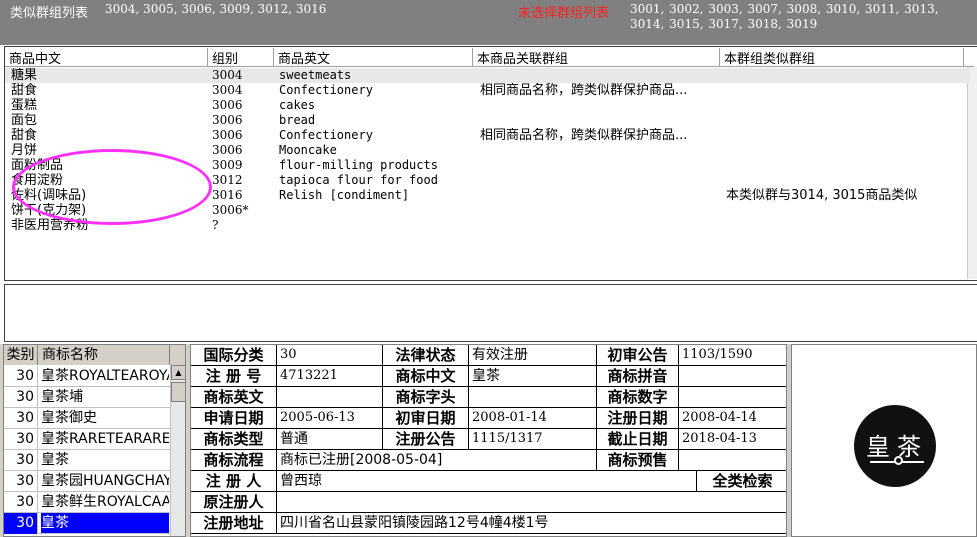  Describe the element at coordinates (227, 195) in the screenshot. I see `goods-group-cell: 3016` at that location.